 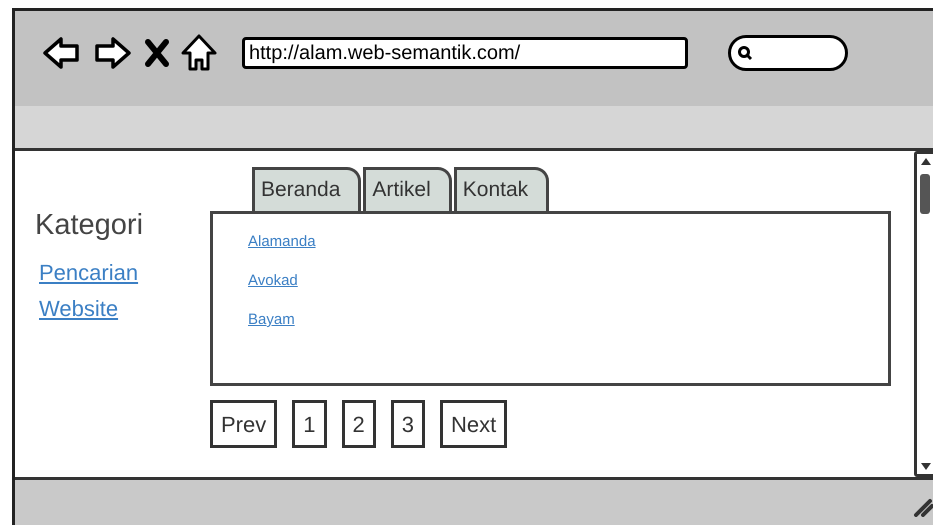 What do you see at coordinates (502, 189) in the screenshot?
I see `tab: Kontak` at bounding box center [502, 189].